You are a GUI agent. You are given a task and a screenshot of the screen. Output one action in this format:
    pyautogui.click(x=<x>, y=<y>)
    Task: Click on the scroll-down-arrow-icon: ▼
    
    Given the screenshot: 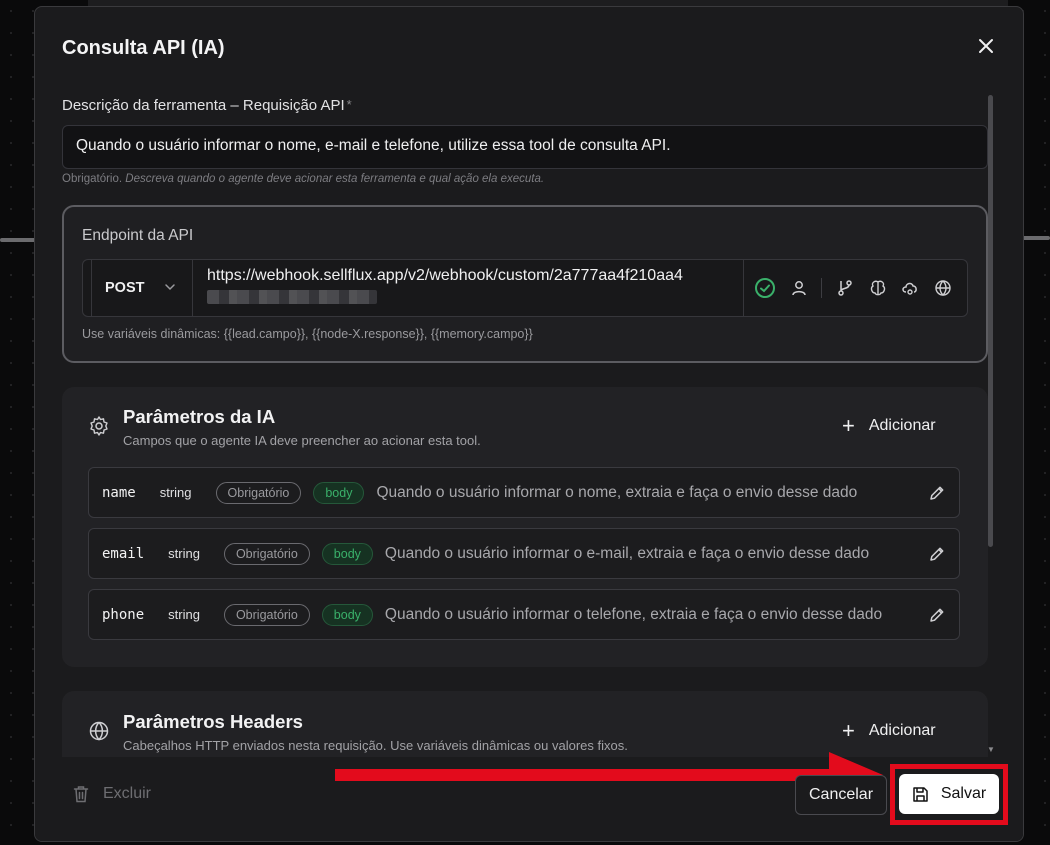 What is the action you would take?
    pyautogui.click(x=991, y=749)
    